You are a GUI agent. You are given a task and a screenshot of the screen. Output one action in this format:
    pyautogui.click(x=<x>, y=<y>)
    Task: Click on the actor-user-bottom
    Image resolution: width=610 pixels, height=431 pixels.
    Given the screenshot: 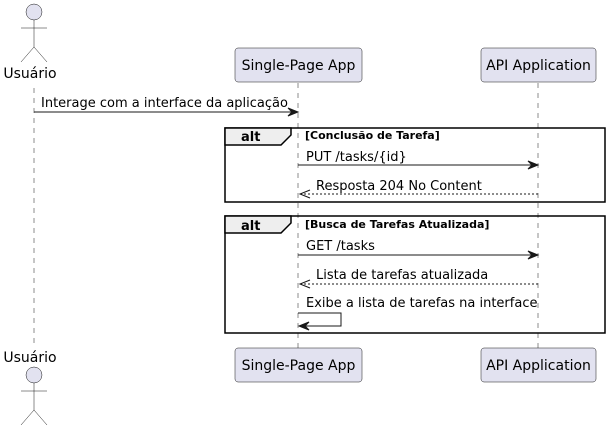 What is the action you would take?
    pyautogui.click(x=34, y=396)
    